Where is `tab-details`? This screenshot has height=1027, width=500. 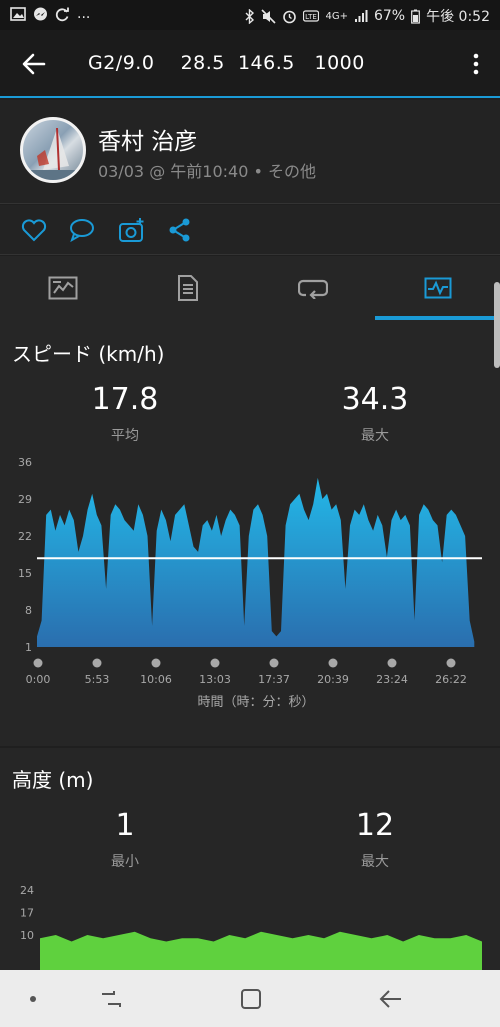
tab-details is located at coordinates (187, 288).